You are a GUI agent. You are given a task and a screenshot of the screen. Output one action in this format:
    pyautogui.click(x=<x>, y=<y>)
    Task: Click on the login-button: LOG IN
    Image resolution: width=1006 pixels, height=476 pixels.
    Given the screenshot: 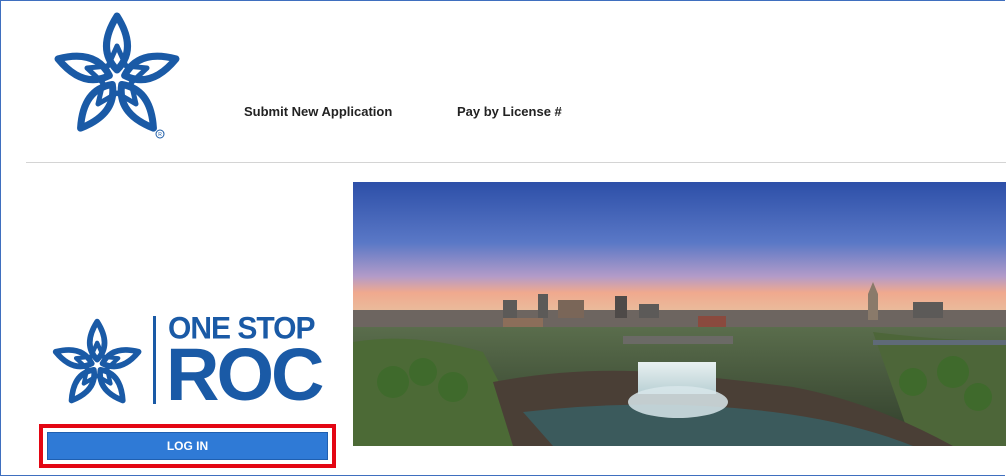 What is the action you would take?
    pyautogui.click(x=187, y=446)
    